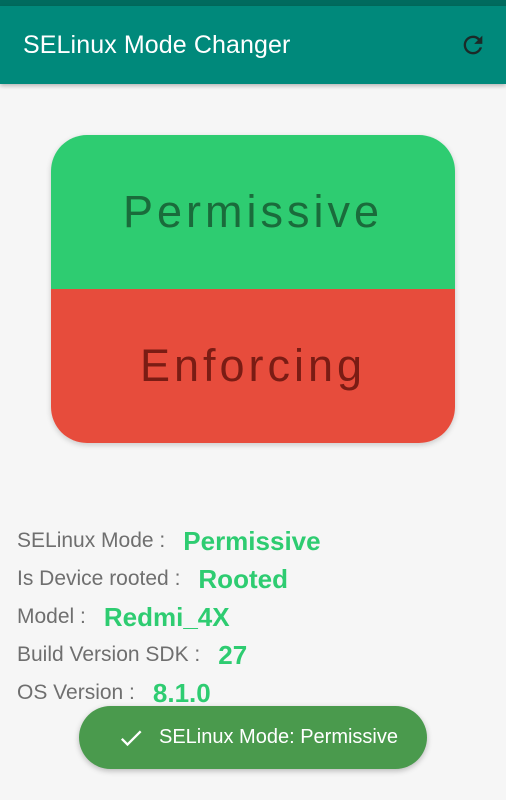  What do you see at coordinates (252, 540) in the screenshot?
I see `selinux-mode-value: Permissive` at bounding box center [252, 540].